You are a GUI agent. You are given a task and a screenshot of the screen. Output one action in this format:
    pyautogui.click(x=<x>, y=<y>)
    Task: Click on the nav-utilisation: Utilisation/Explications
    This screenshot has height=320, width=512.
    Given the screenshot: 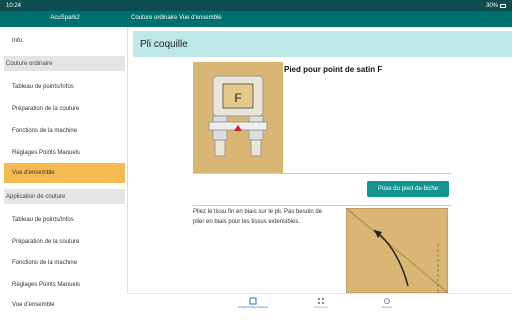 What is the action you would take?
    pyautogui.click(x=253, y=303)
    